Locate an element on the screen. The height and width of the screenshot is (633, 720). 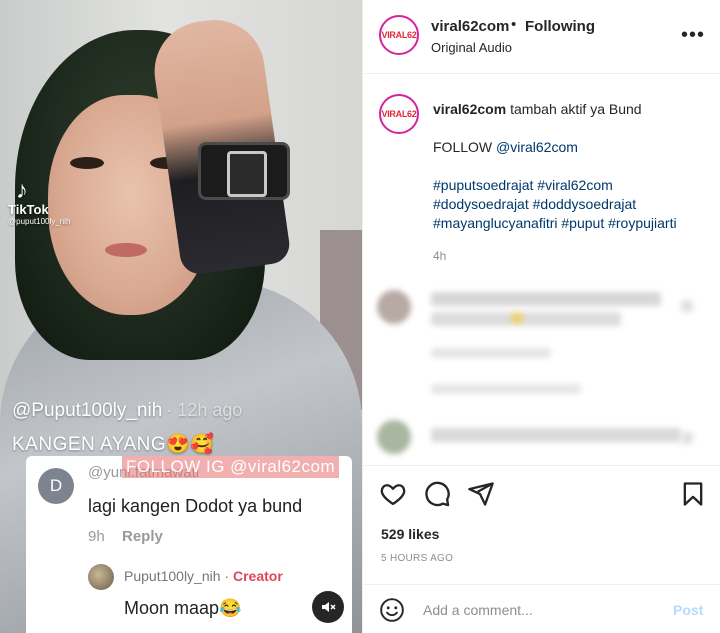
person-eye-left is located at coordinates (87, 163).